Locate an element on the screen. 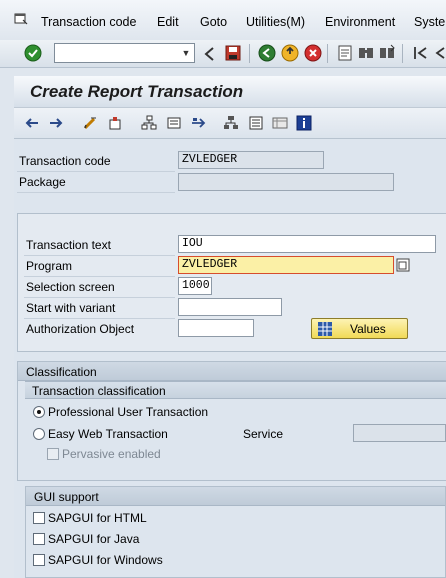 The width and height of the screenshot is (446, 578). back-icon is located at coordinates (209, 54).